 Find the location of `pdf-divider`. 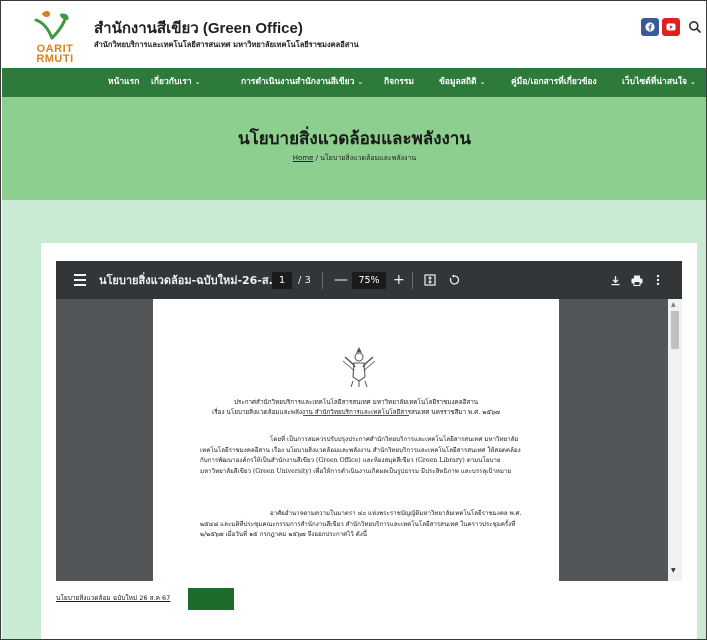

pdf-divider is located at coordinates (356, 415).